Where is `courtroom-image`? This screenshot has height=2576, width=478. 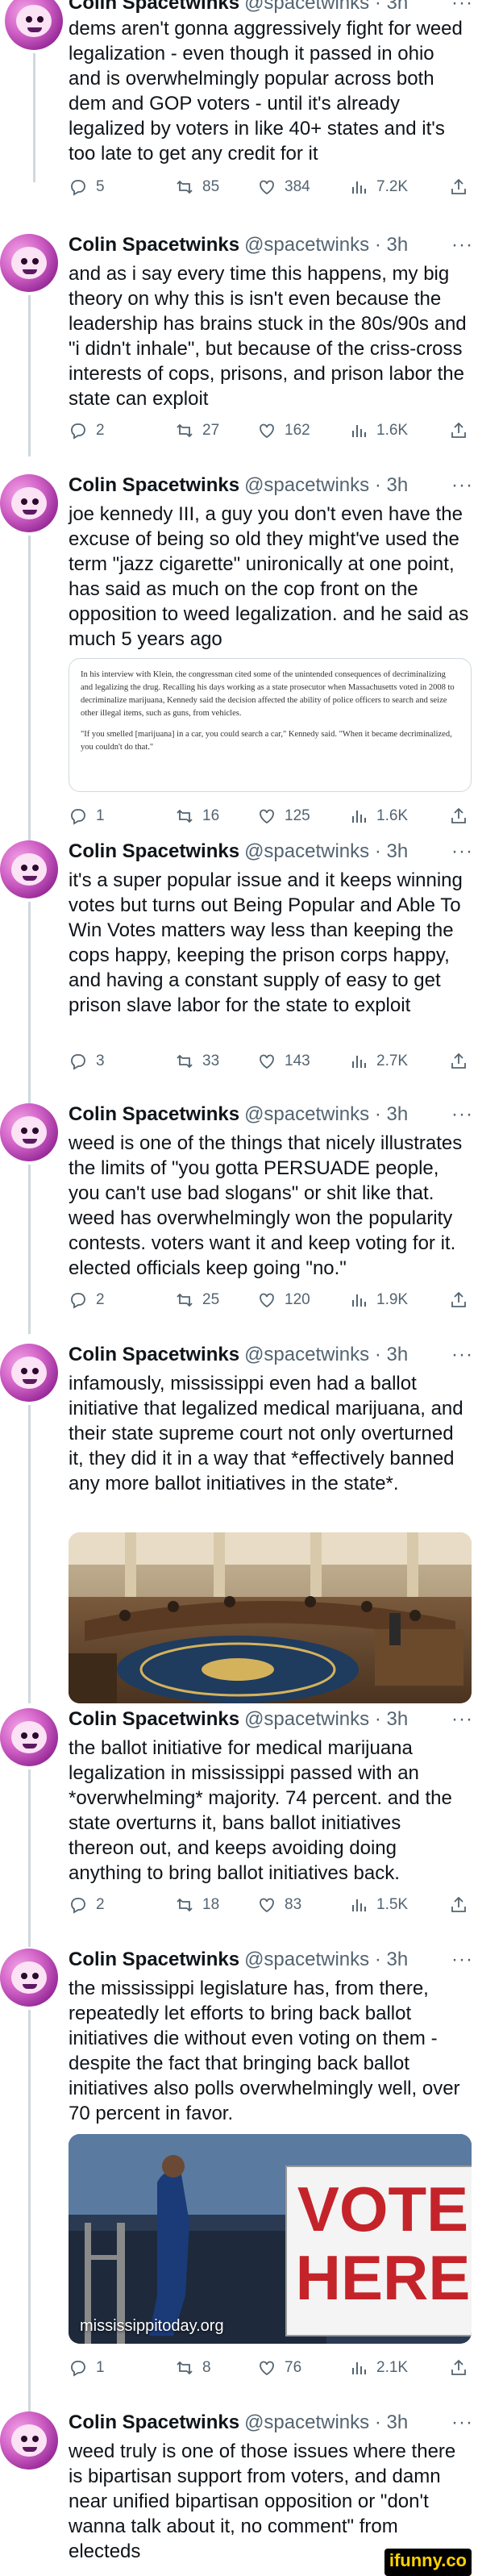 courtroom-image is located at coordinates (270, 1617).